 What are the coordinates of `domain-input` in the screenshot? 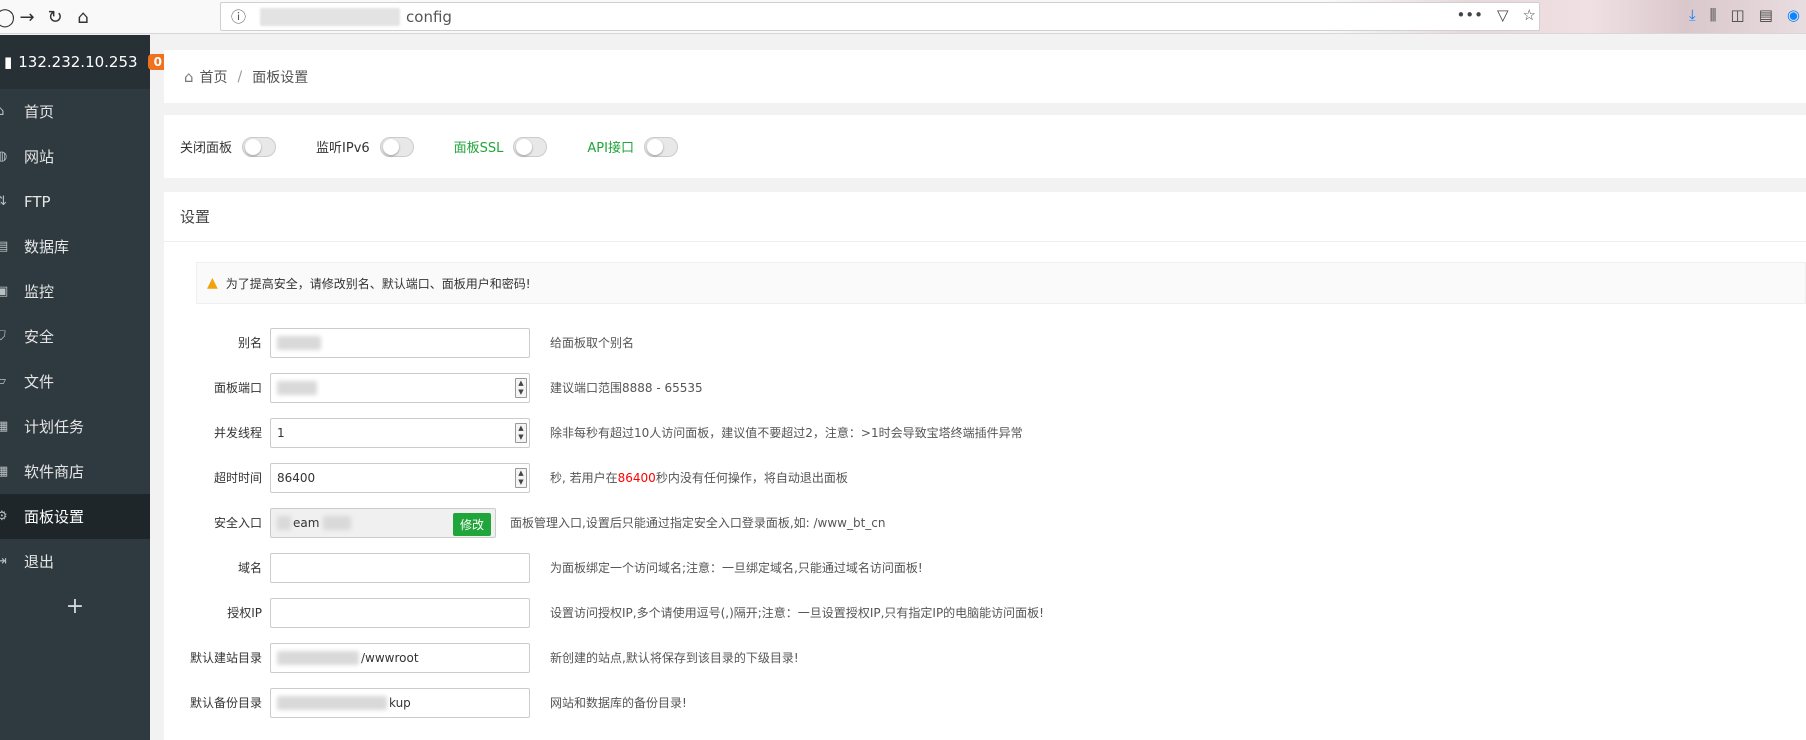 It's located at (400, 567).